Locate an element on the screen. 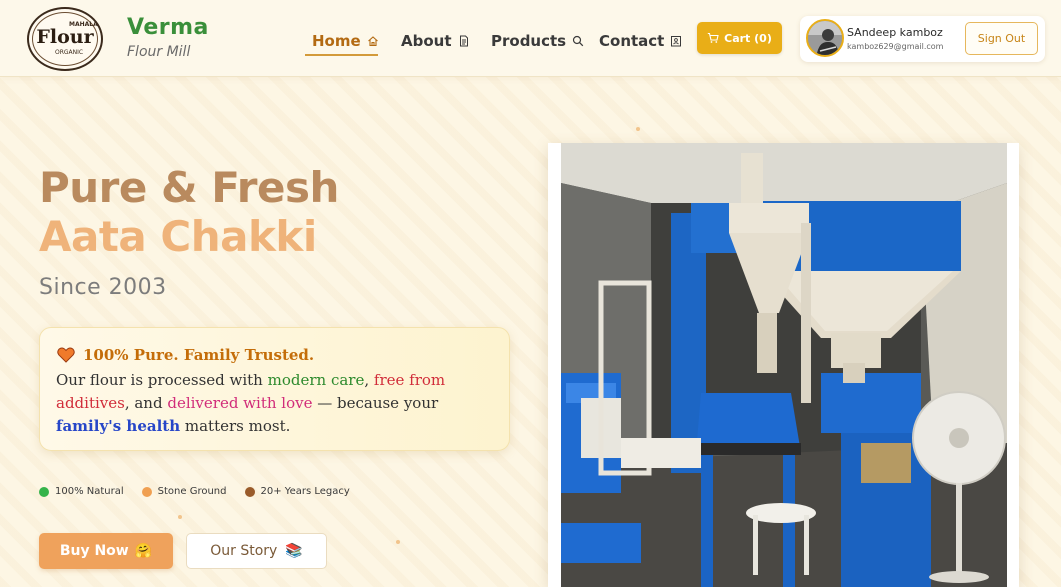 This screenshot has height=587, width=1061. logo-word: Flour is located at coordinates (65, 37).